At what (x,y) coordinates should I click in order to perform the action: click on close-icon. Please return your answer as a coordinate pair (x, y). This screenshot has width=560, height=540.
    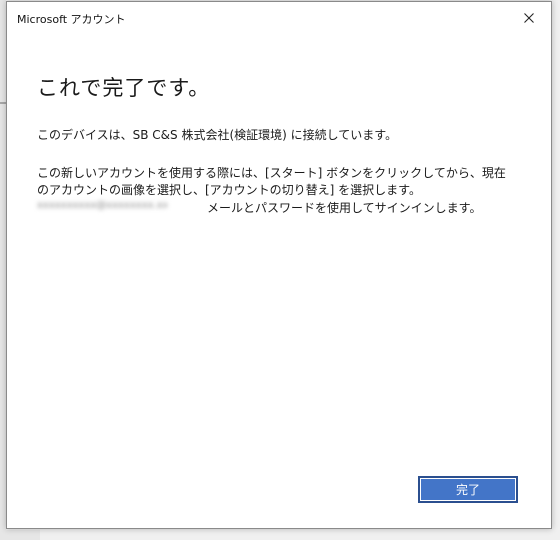
    Looking at the image, I should click on (529, 18).